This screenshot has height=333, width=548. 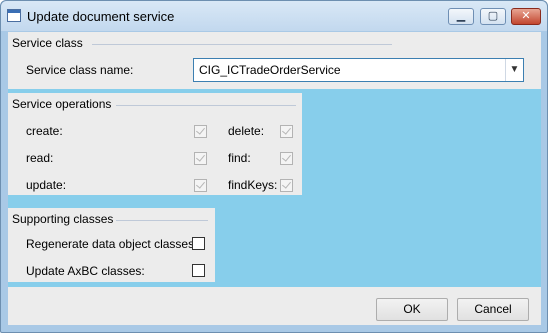 I want to click on operation-checkbox-delete, so click(x=286, y=131).